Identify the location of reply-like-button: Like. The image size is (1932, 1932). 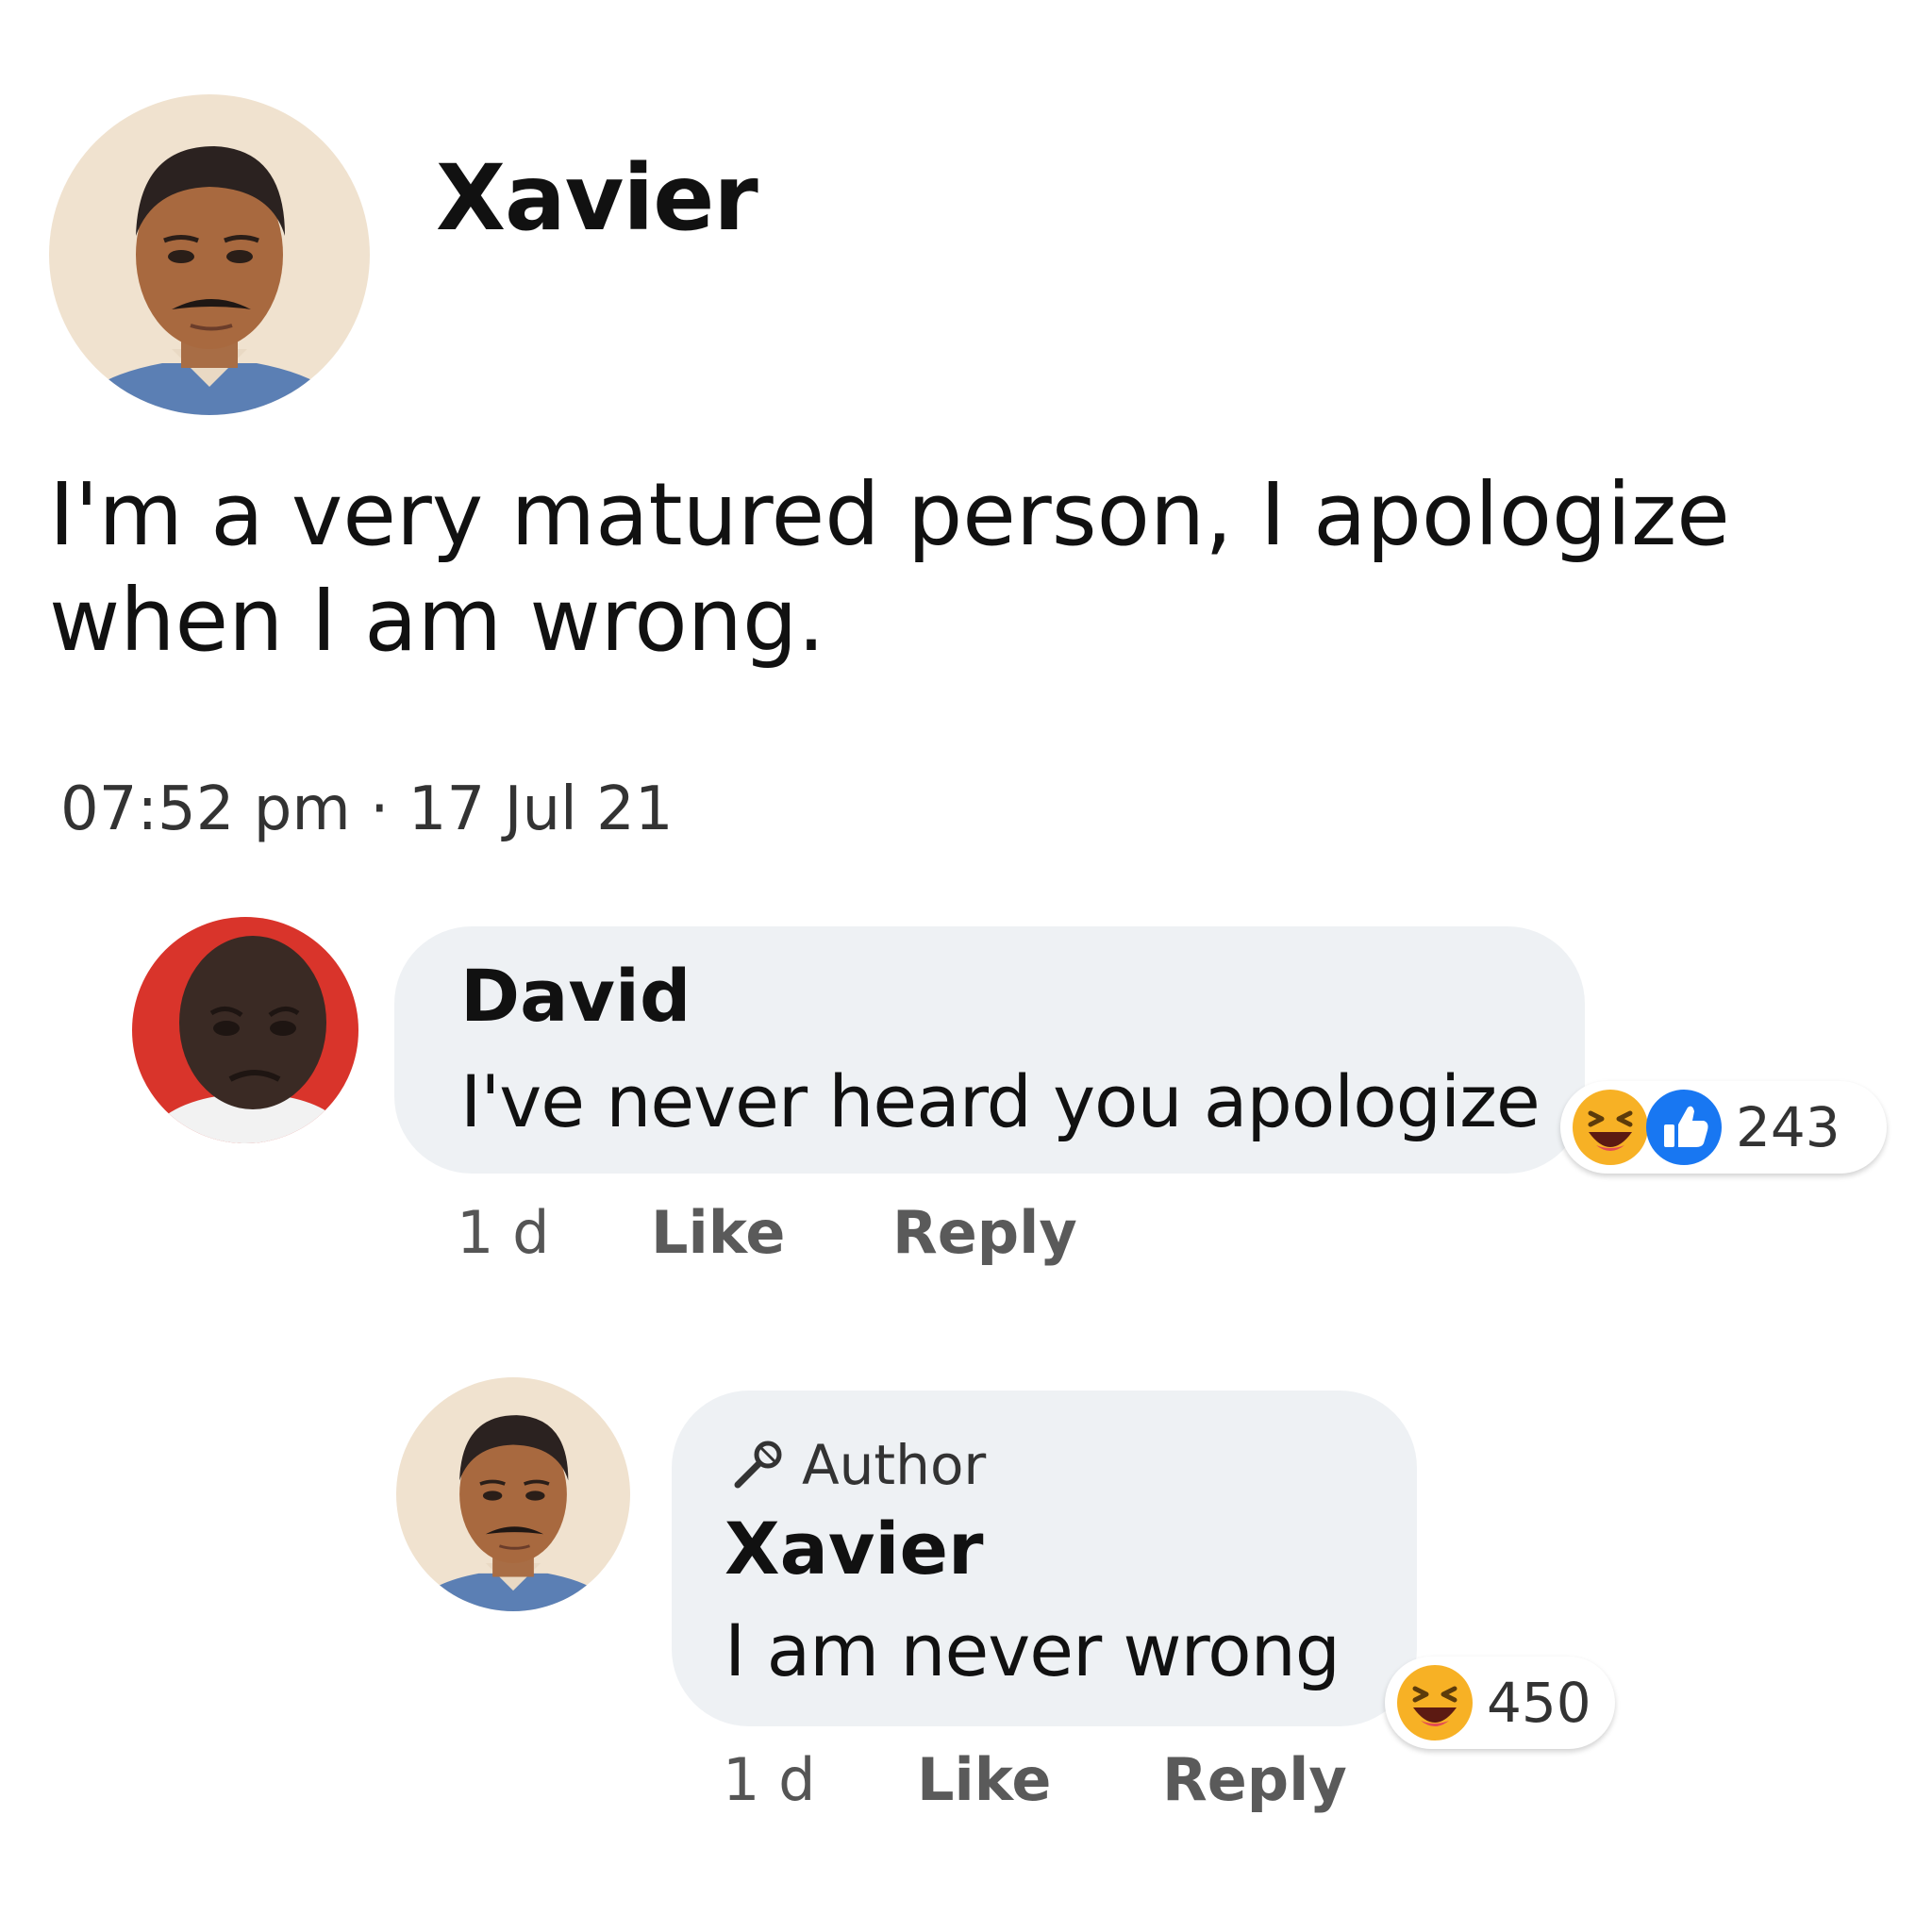
(984, 1780).